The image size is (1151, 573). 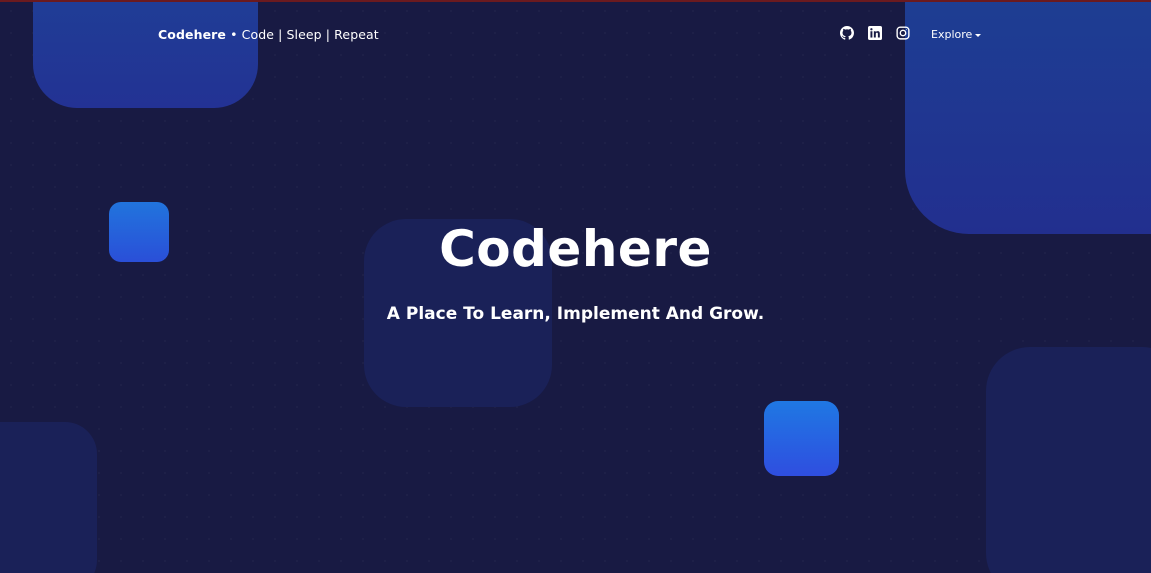 I want to click on decorative-shape-bottom-right, so click(x=1068, y=460).